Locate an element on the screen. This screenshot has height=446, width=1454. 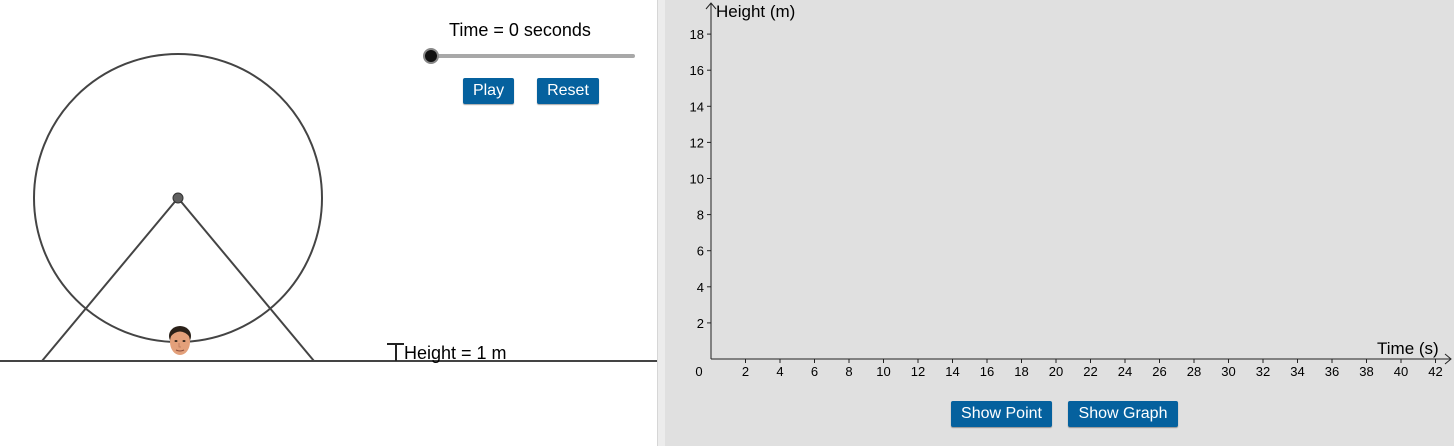
y-axis-ticks: 2 4 6 8 10 12 14 16 18 is located at coordinates (700, 179).